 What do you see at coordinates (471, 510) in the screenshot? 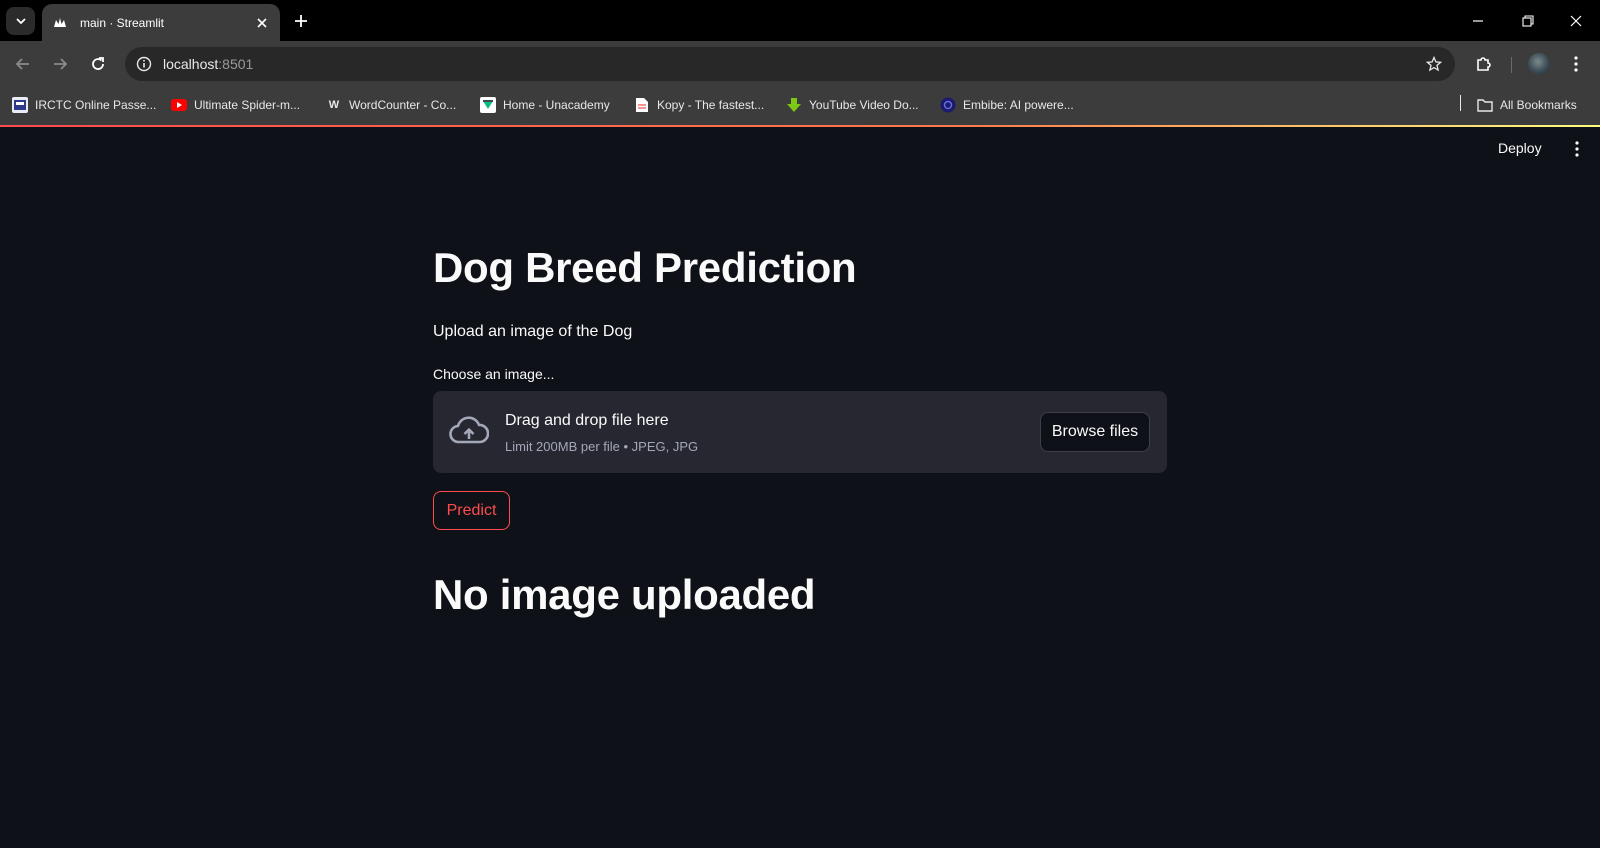
I see `predict-button: Predict` at bounding box center [471, 510].